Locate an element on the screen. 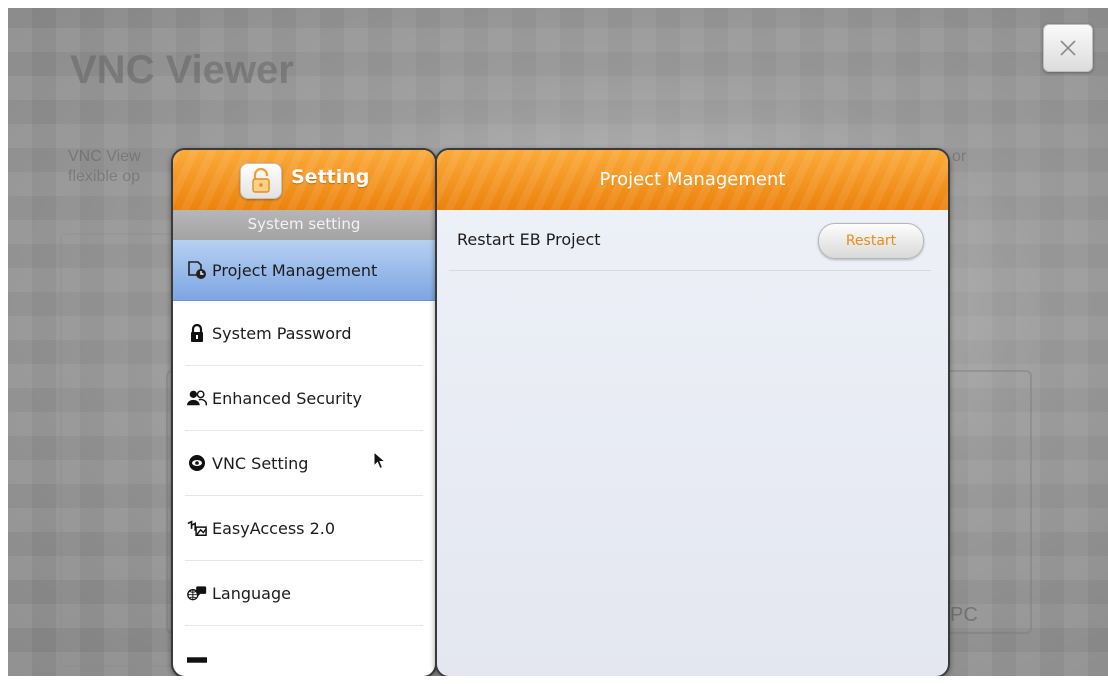 This screenshot has width=1108, height=684. menu-item-language: Language is located at coordinates (304, 593).